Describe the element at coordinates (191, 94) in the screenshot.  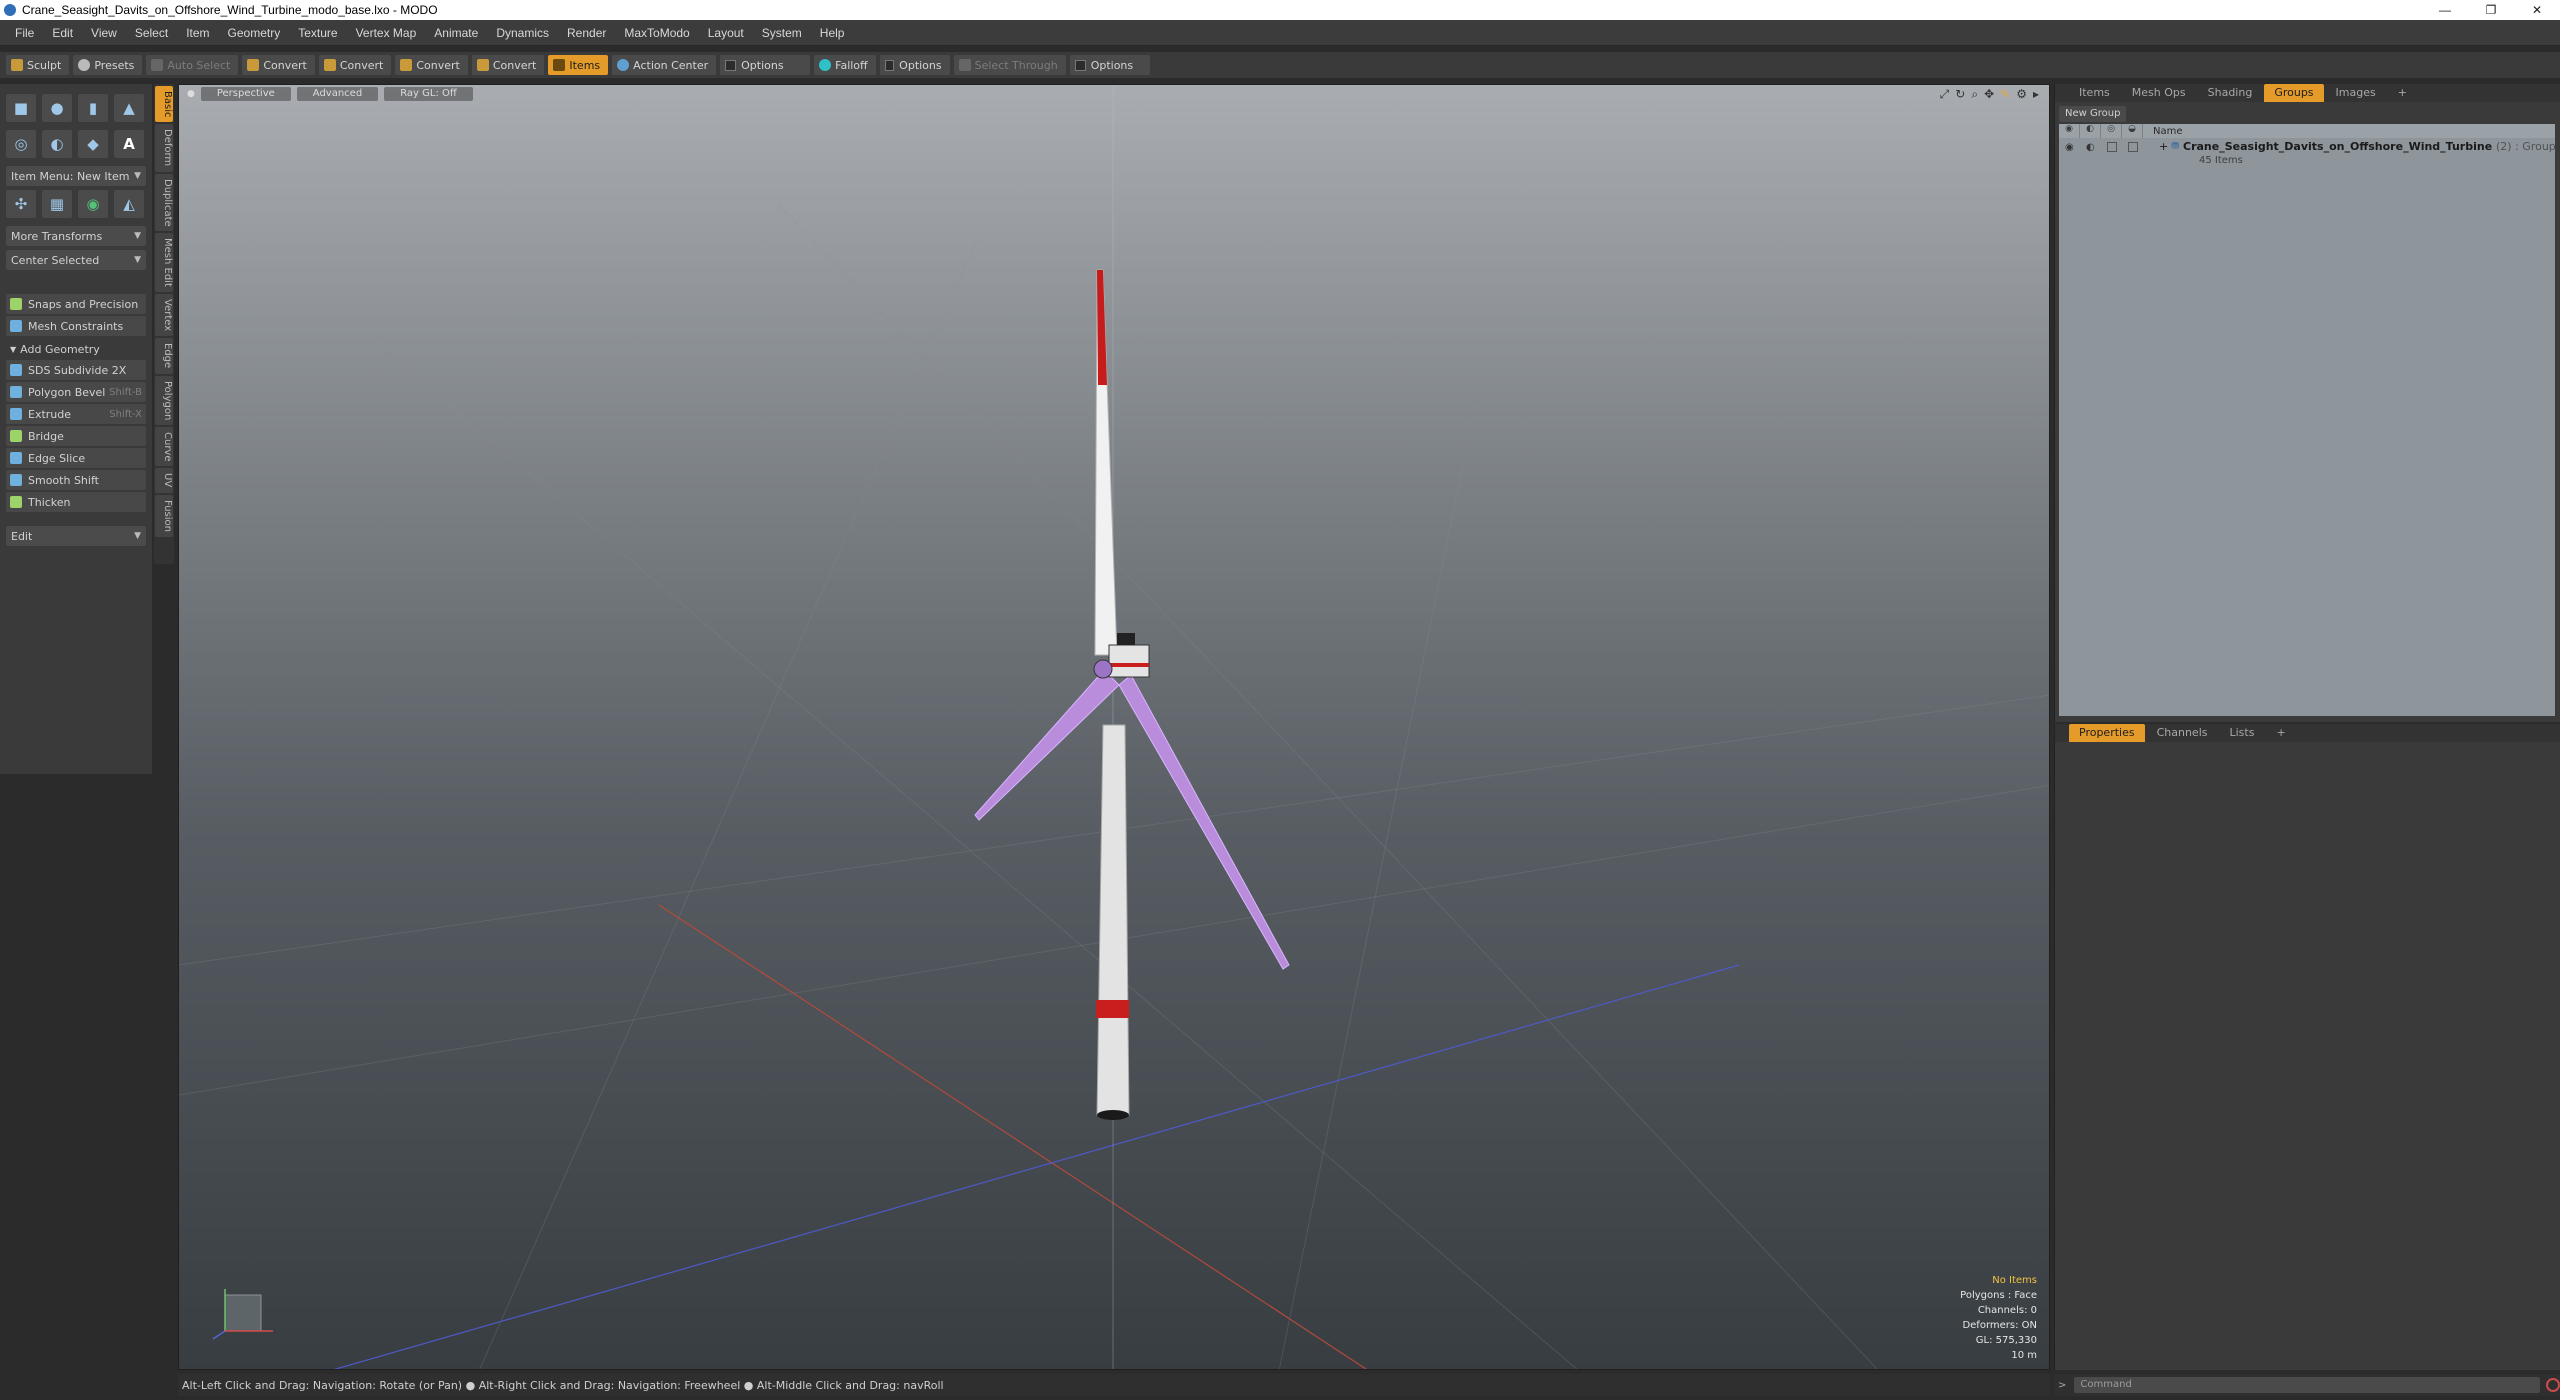
I see `viewport-menu-icon: ●` at that location.